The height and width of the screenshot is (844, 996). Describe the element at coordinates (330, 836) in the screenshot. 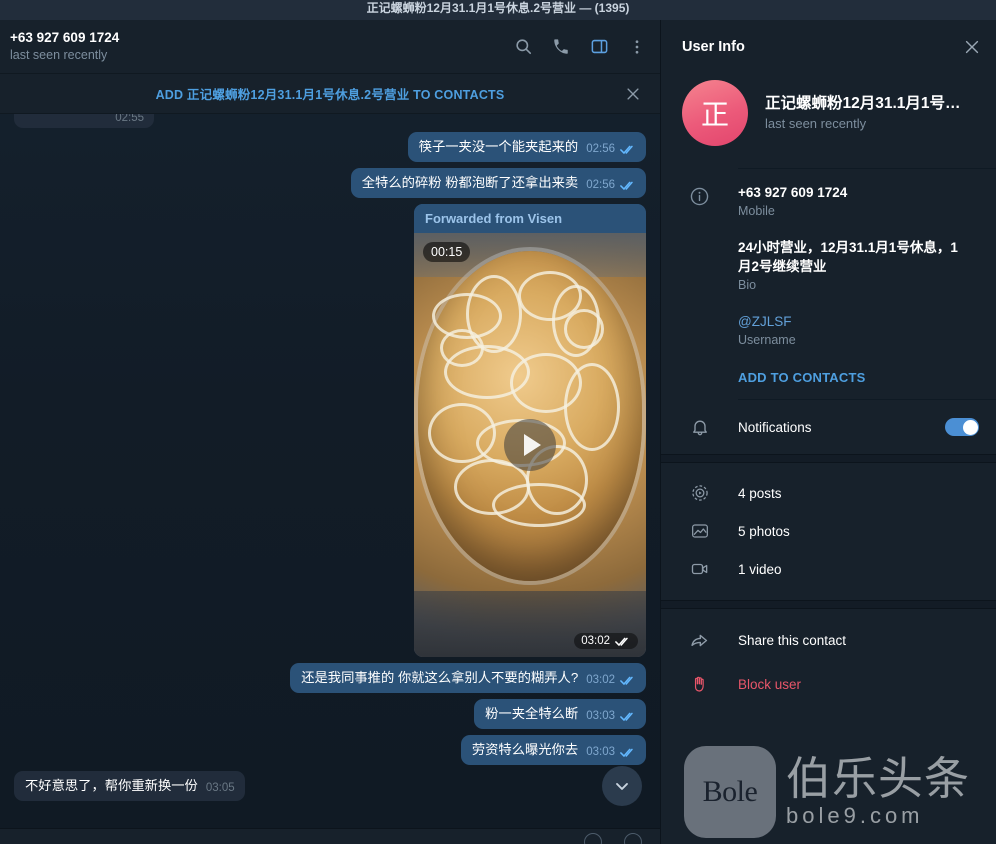

I see `message-composer` at that location.